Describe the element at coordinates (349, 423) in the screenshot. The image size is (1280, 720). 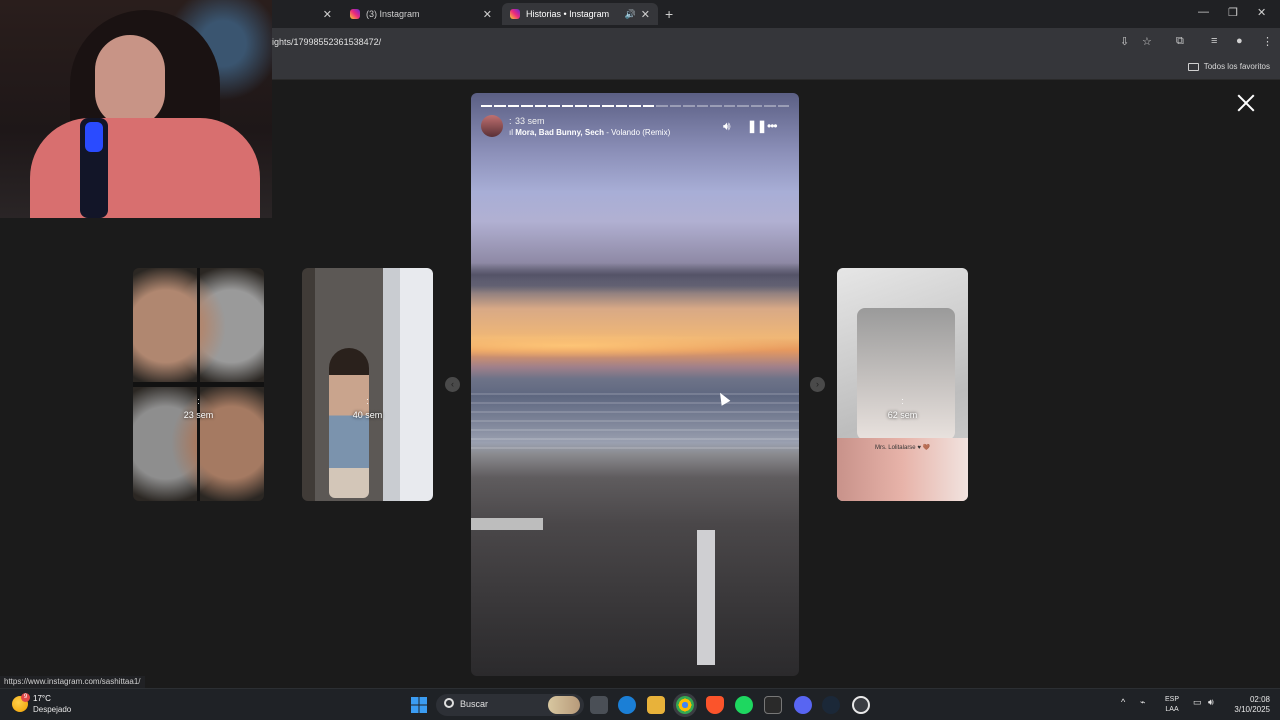
I see `thumbnail-image` at that location.